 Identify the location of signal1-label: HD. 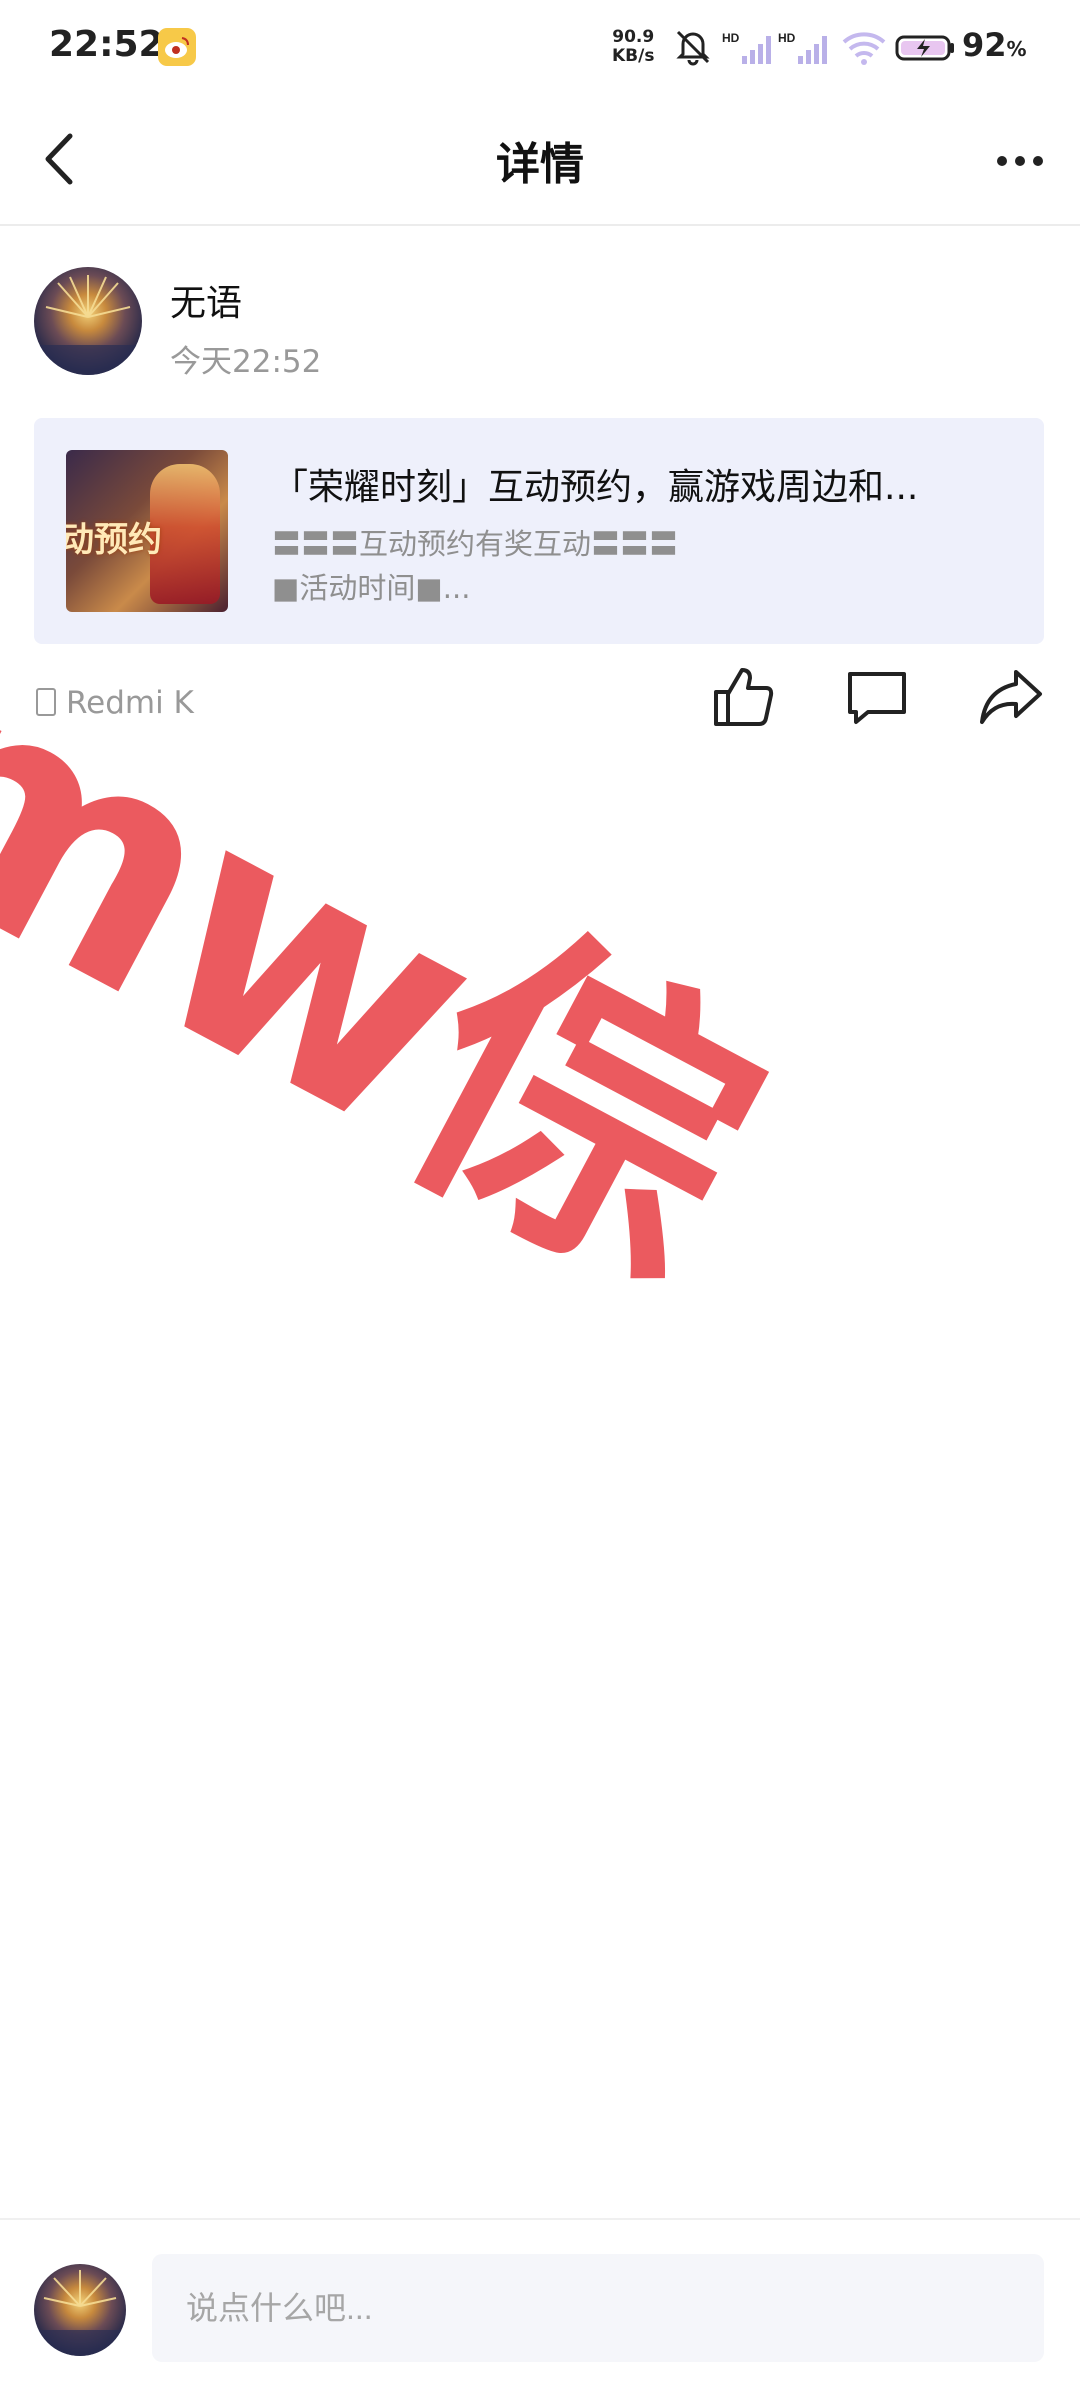
(731, 38).